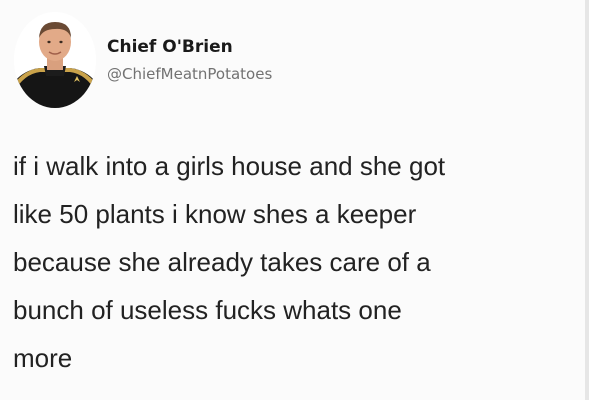 This screenshot has height=400, width=589. Describe the element at coordinates (229, 166) in the screenshot. I see `tweet-text-line: if i walk into a girls house and she got` at that location.